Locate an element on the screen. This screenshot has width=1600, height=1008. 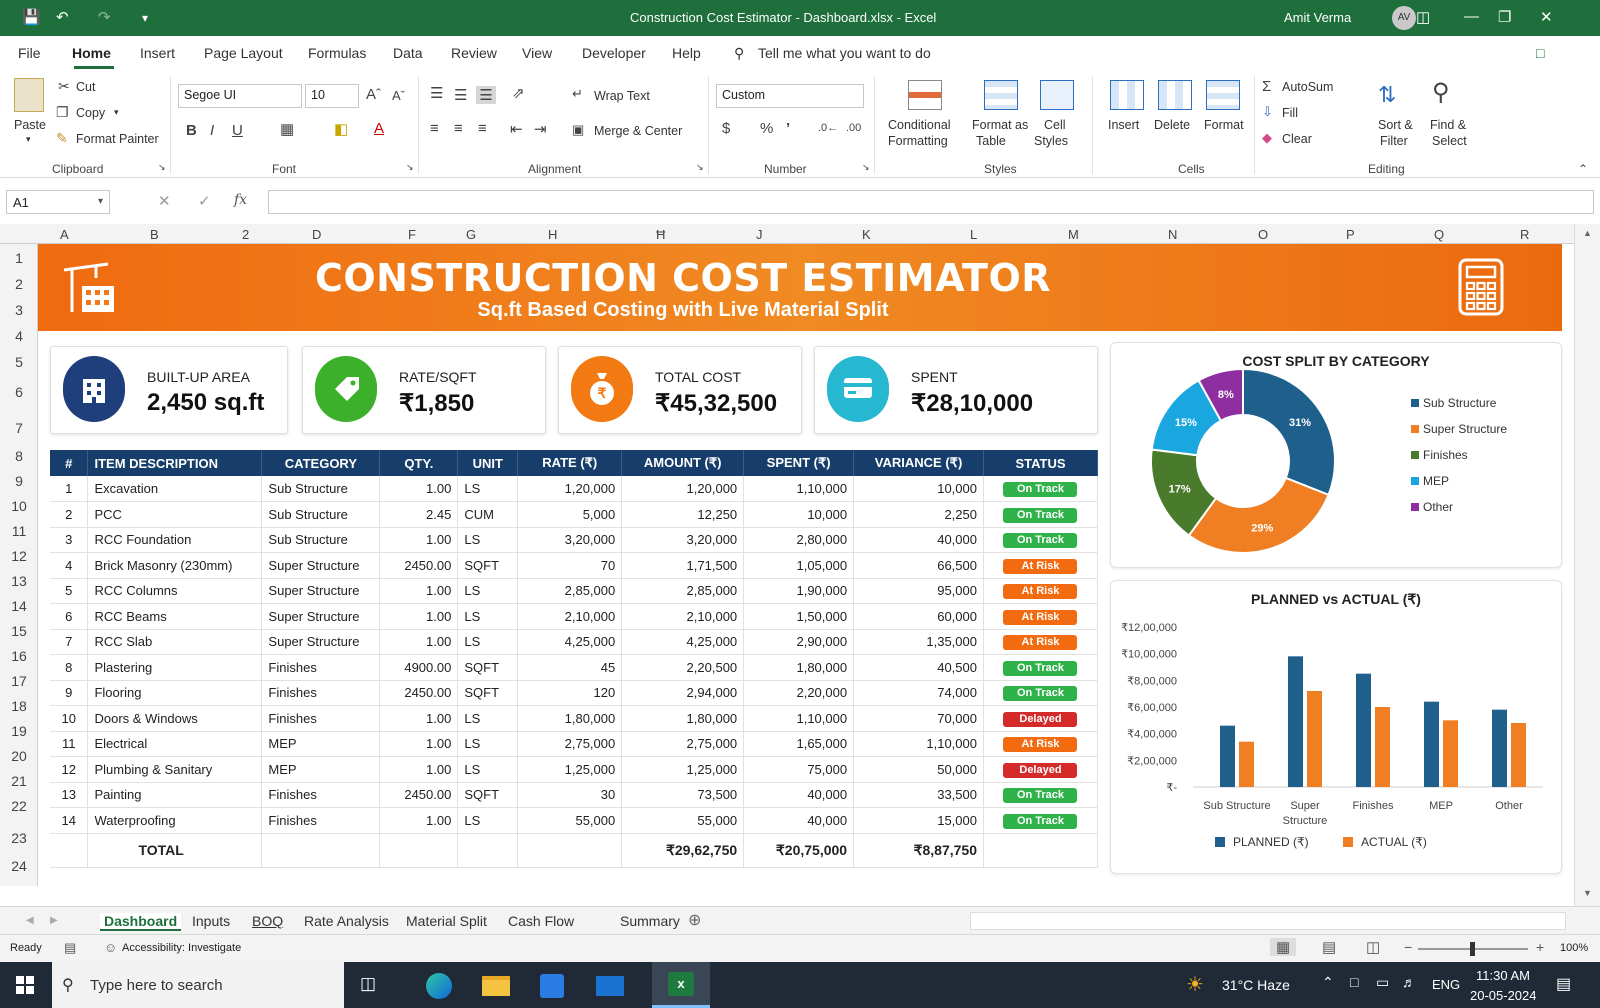
cell-item: RCC Beams is located at coordinates (175, 616).